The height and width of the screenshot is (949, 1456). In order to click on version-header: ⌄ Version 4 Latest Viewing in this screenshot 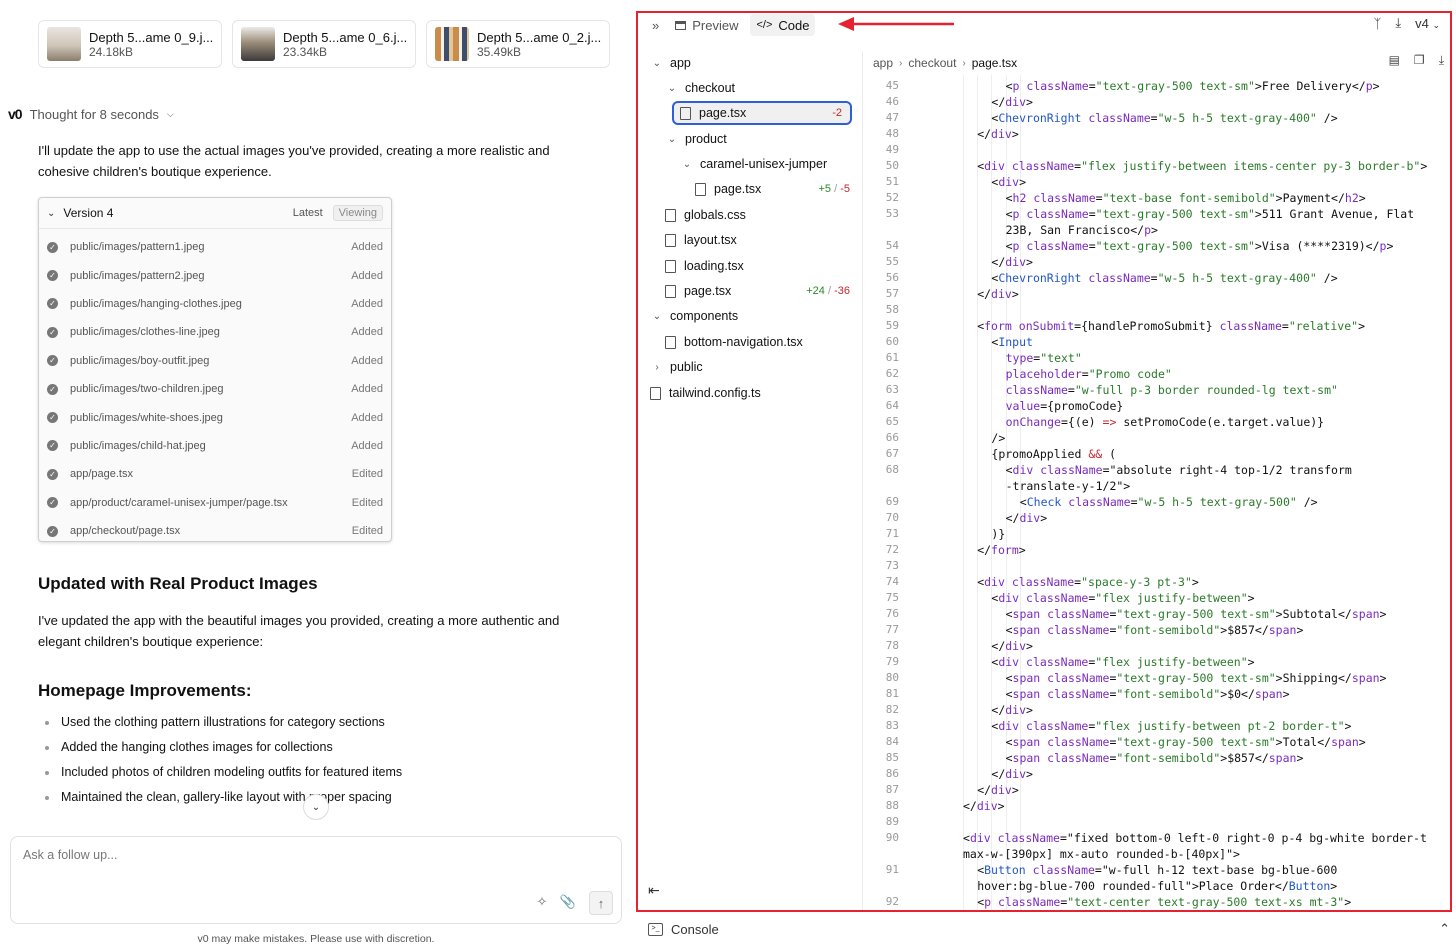, I will do `click(215, 213)`.